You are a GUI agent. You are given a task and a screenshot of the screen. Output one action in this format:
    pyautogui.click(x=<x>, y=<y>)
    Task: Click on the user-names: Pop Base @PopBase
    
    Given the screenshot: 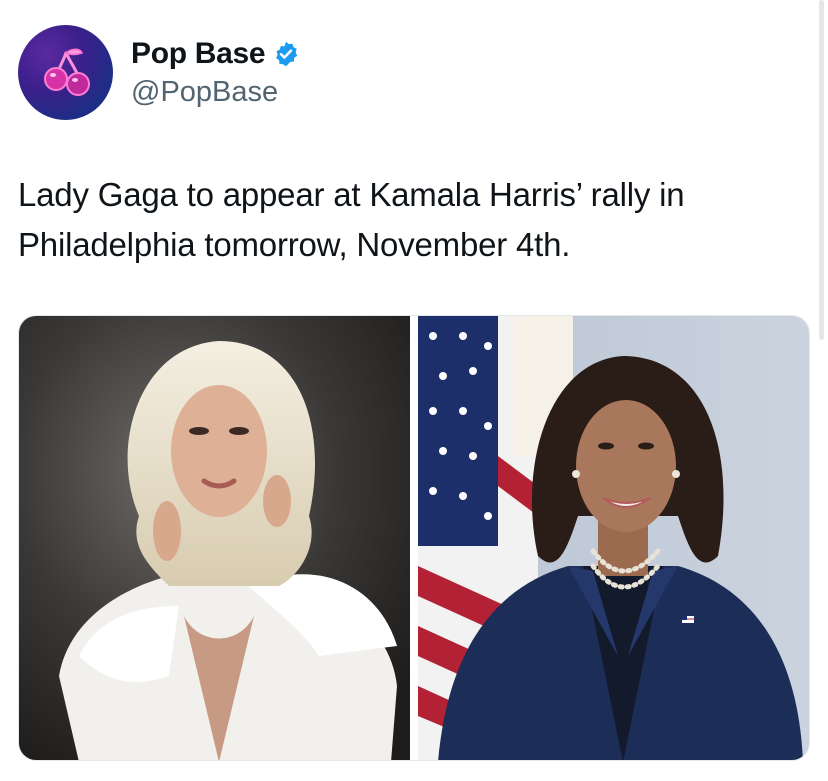 What is the action you would take?
    pyautogui.click(x=215, y=73)
    